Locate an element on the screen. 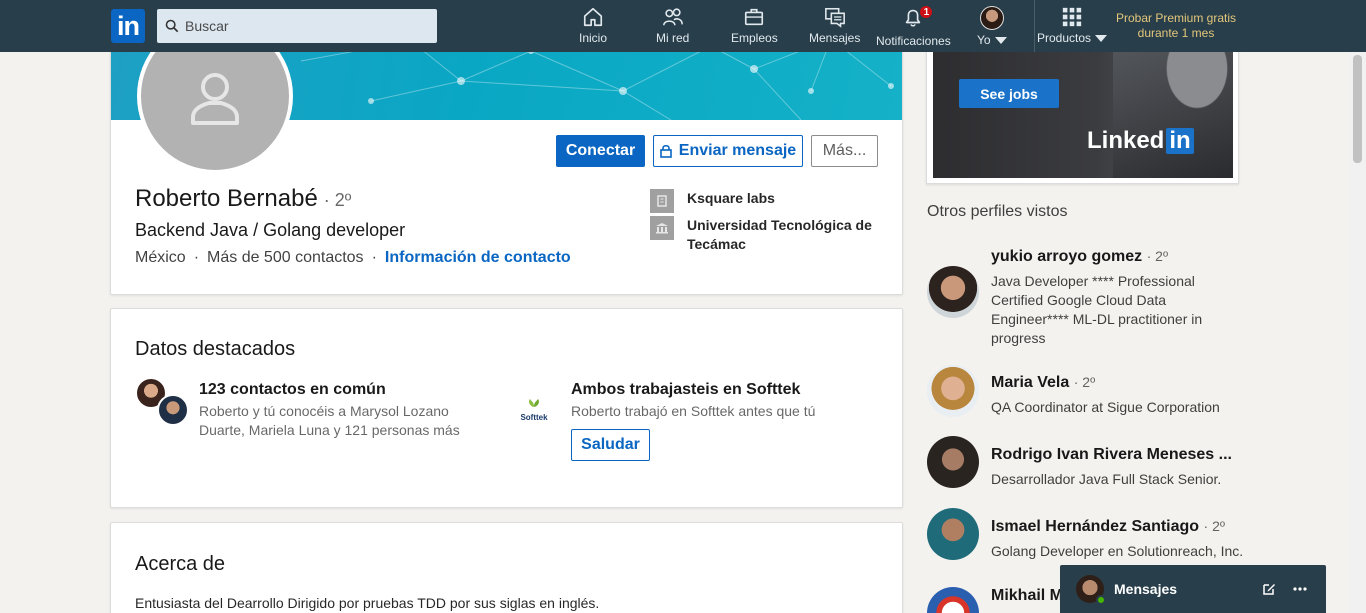 The width and height of the screenshot is (1366, 613). notification-badge: 1 is located at coordinates (926, 12).